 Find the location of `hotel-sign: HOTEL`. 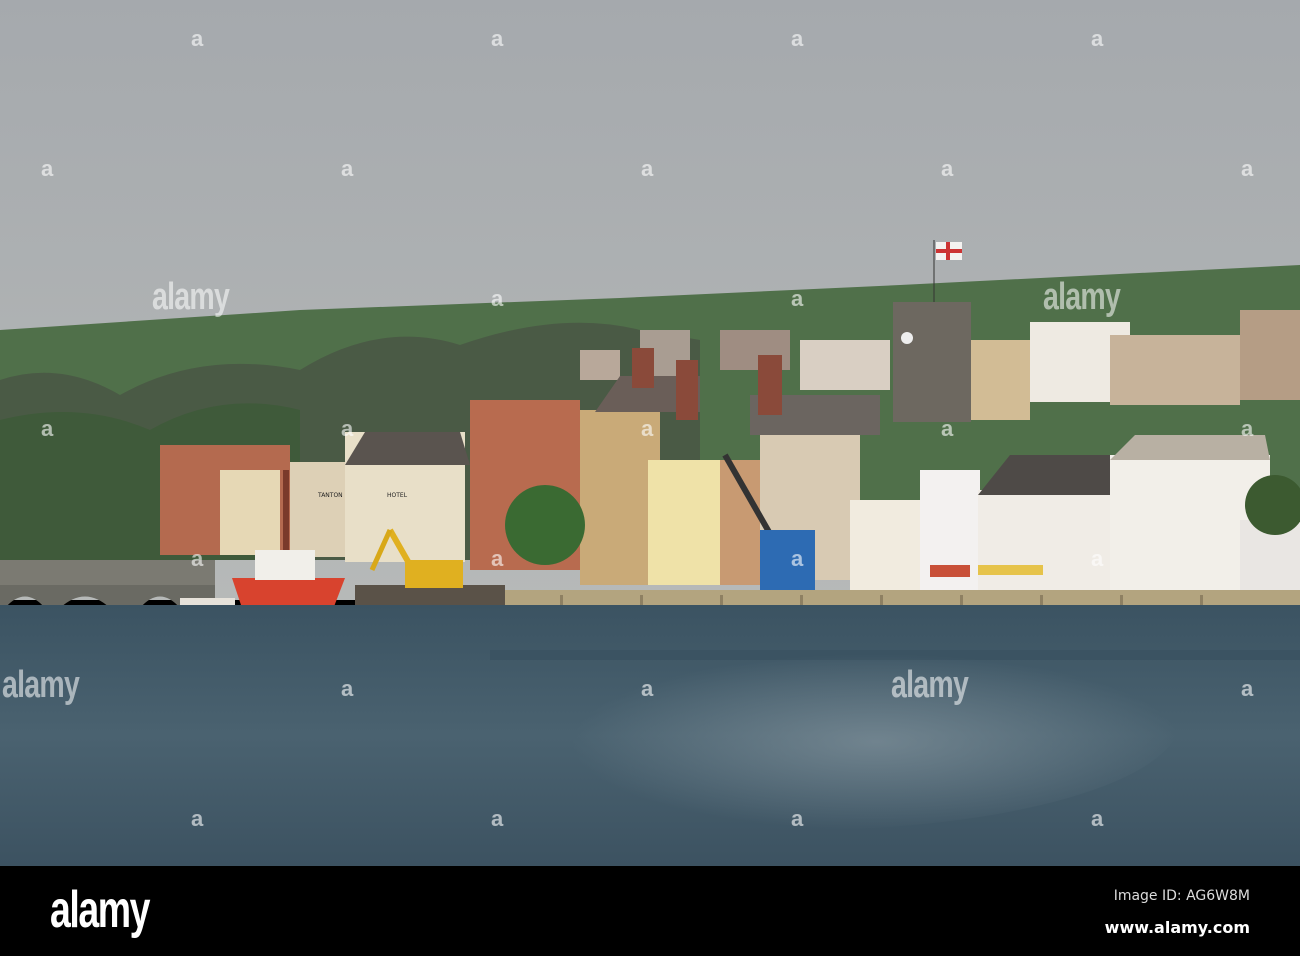

hotel-sign: HOTEL is located at coordinates (397, 495).